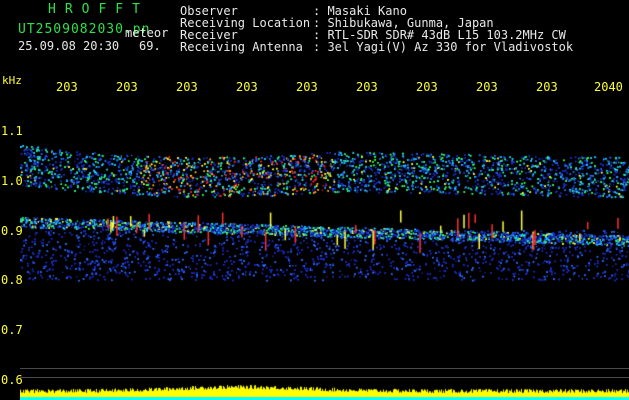 This screenshot has height=400, width=629. I want to click on app-title: HROFFT, so click(98, 9).